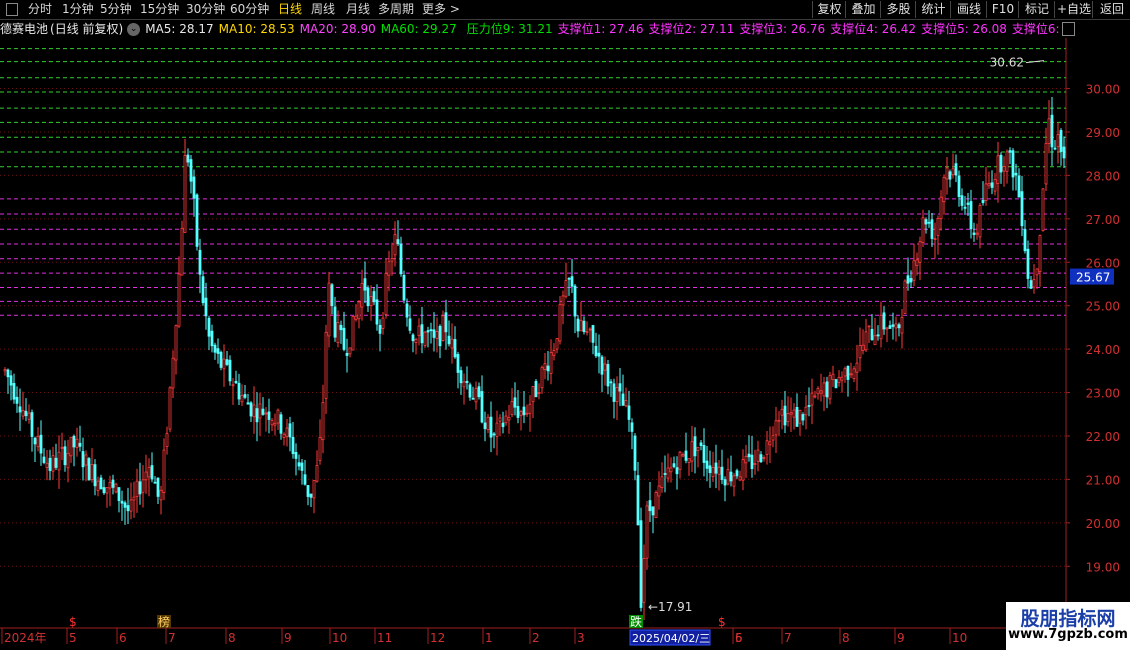 This screenshot has width=1130, height=650. Describe the element at coordinates (396, 9) in the screenshot. I see `period-tab: 多周期` at that location.